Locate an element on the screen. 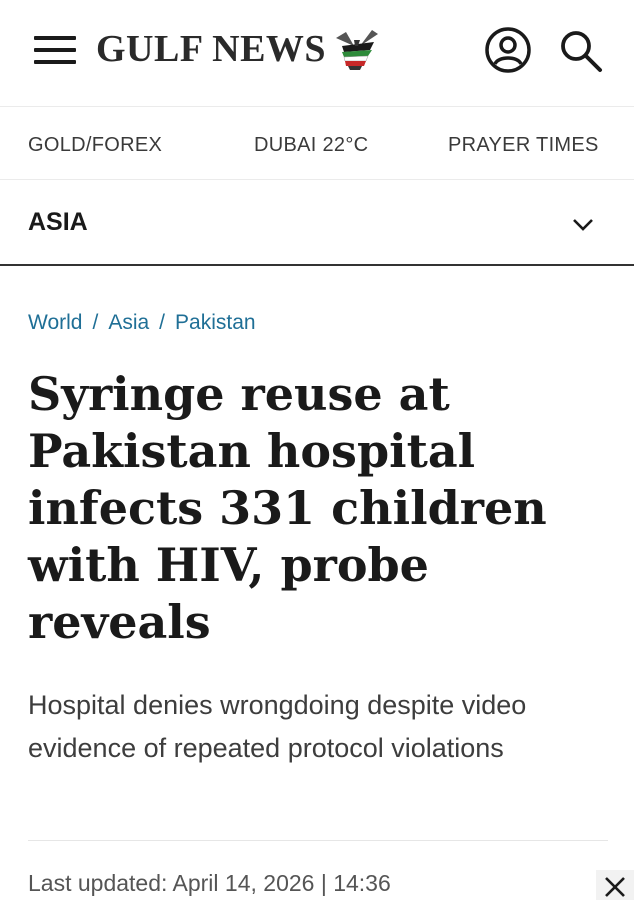  falcon-logo-icon is located at coordinates (357, 50).